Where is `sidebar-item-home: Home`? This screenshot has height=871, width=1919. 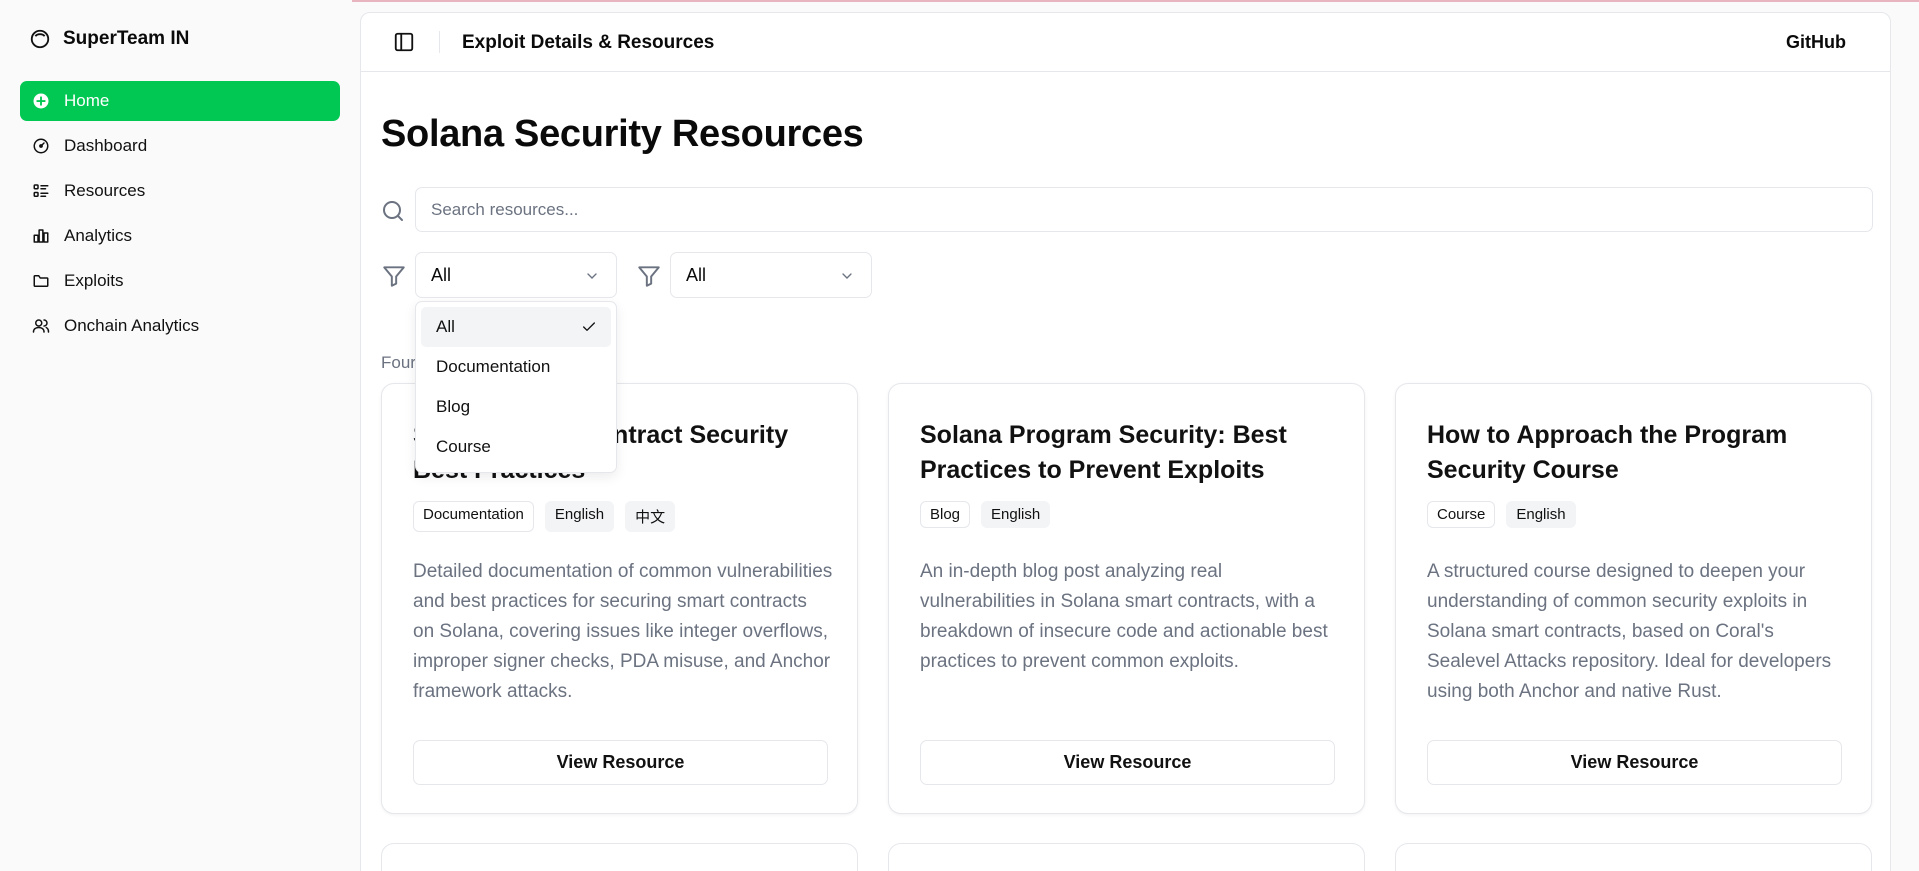
sidebar-item-home: Home is located at coordinates (180, 101).